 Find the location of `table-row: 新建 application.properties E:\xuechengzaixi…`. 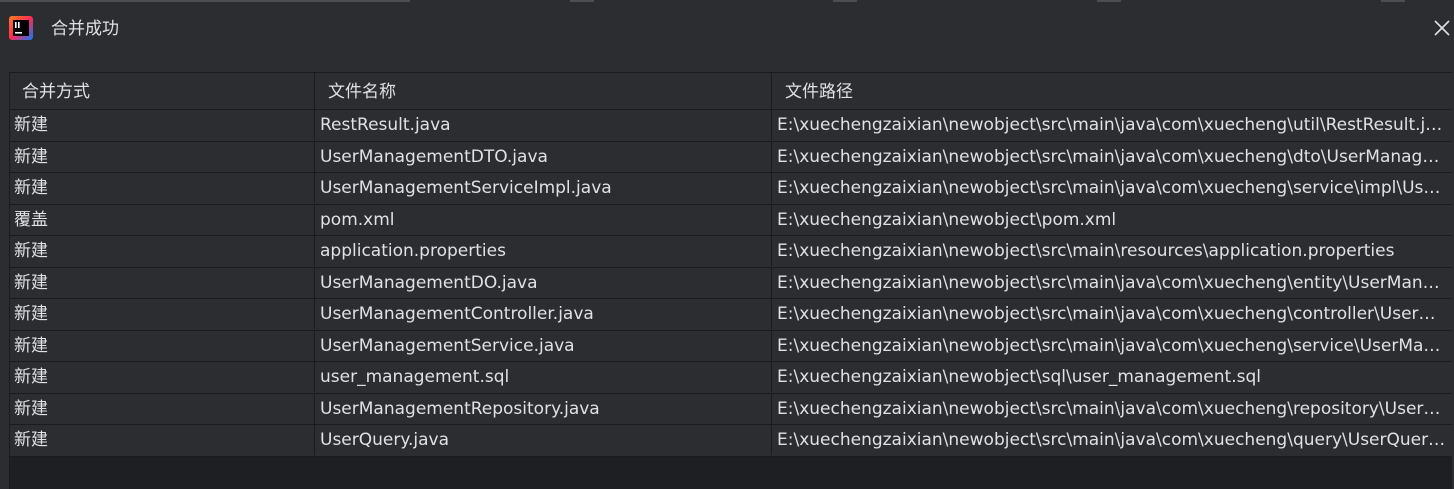

table-row: 新建 application.properties E:\xuechengzaixi… is located at coordinates (731, 252).